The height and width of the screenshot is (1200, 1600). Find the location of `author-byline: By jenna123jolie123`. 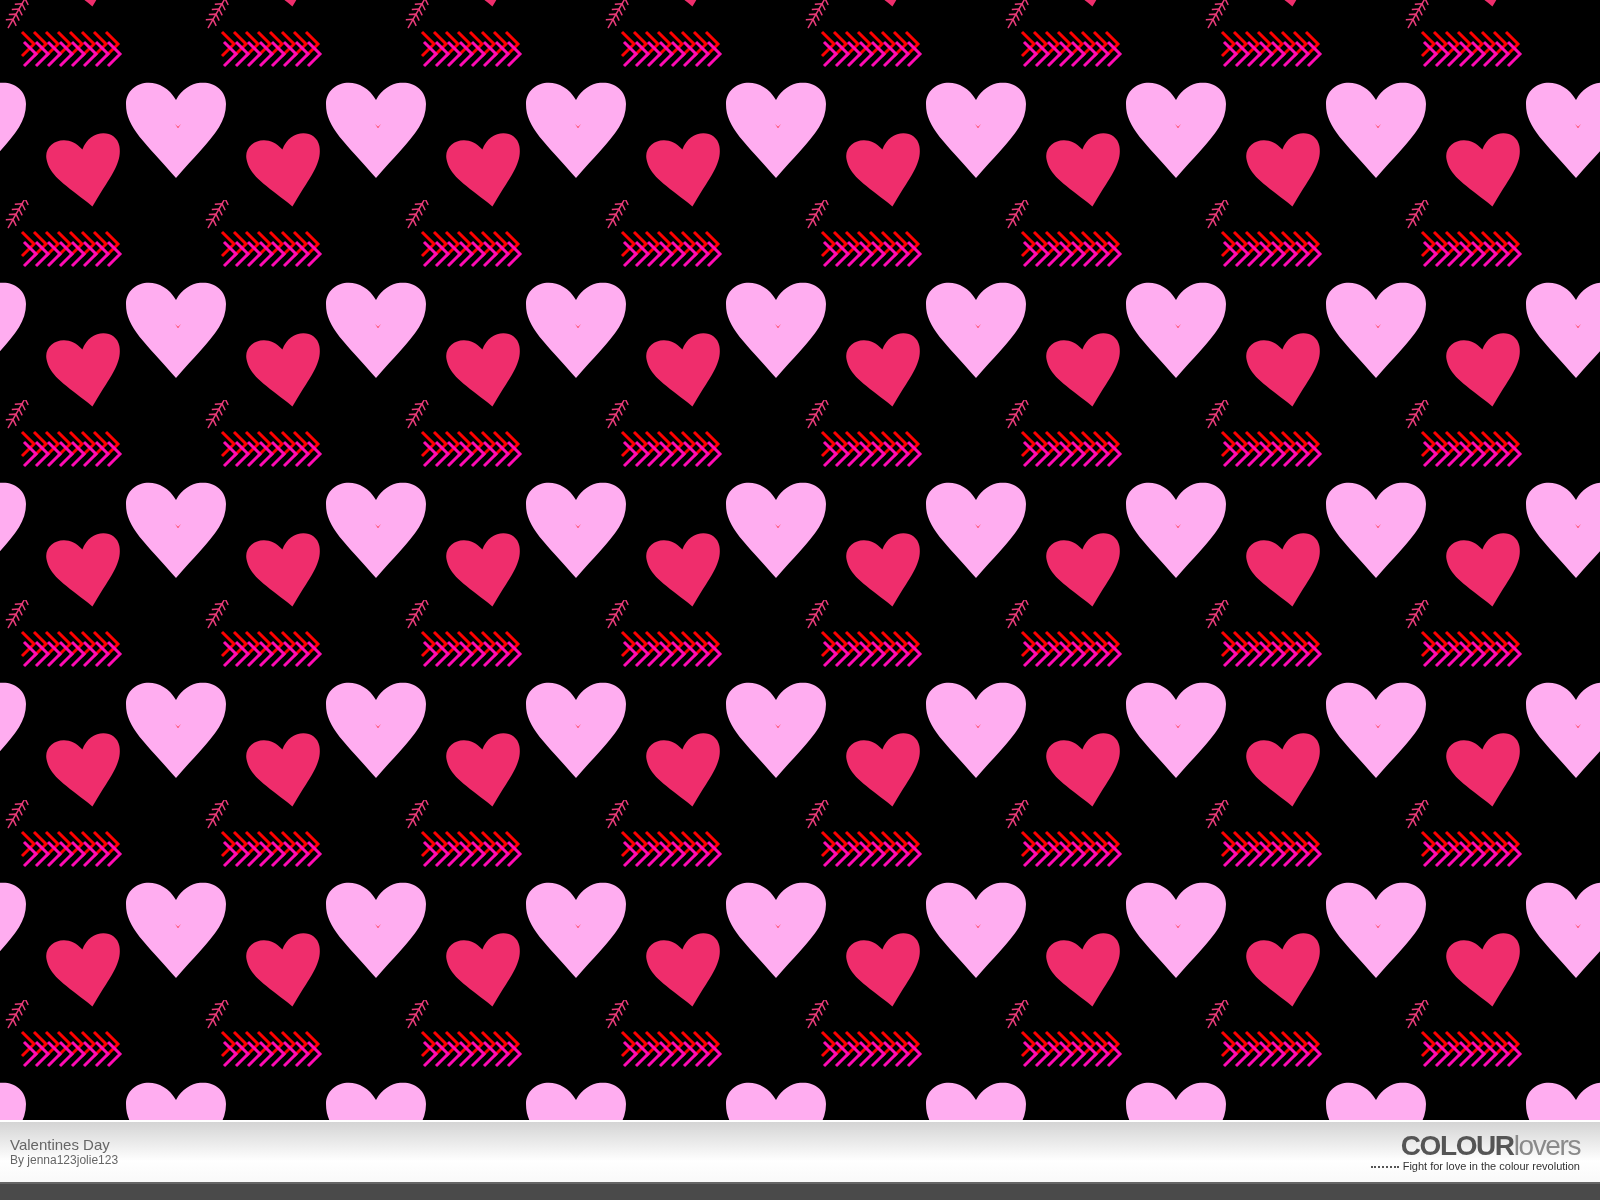

author-byline: By jenna123jolie123 is located at coordinates (64, 1160).